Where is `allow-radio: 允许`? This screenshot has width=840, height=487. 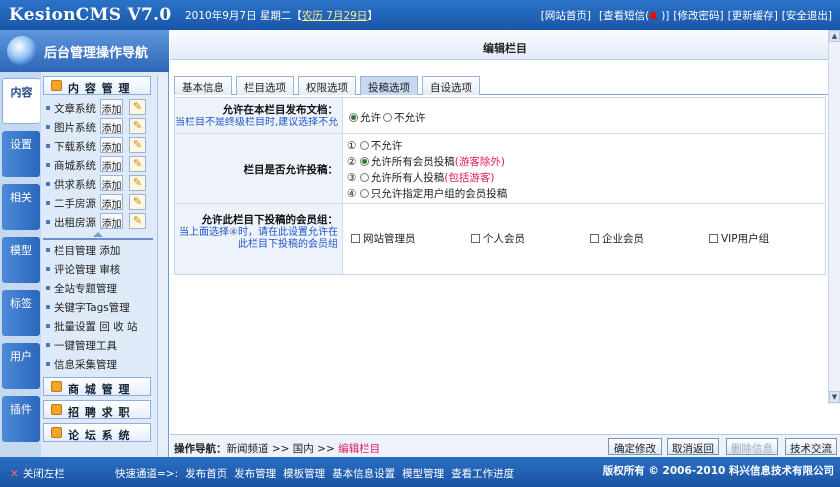 allow-radio: 允许 is located at coordinates (365, 117).